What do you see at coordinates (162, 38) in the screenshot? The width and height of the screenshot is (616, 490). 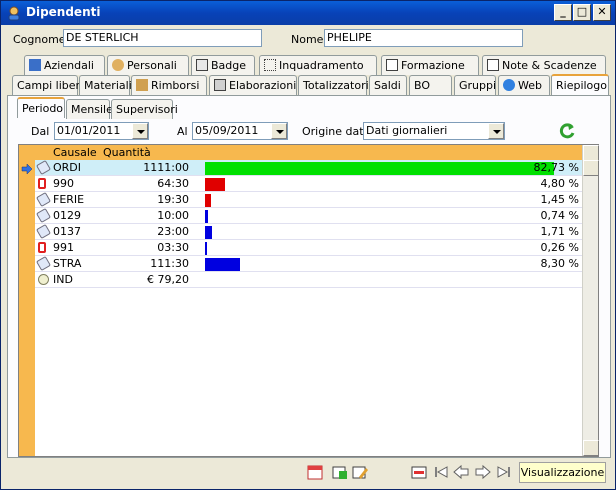 I see `cognome-field: DE STERLICH` at bounding box center [162, 38].